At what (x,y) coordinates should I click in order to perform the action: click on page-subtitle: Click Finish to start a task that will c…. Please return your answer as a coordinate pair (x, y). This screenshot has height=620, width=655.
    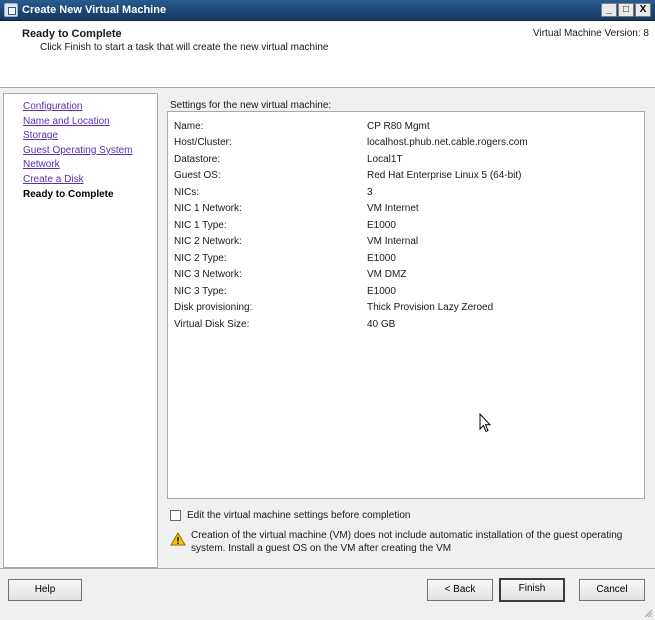
    Looking at the image, I should click on (184, 47).